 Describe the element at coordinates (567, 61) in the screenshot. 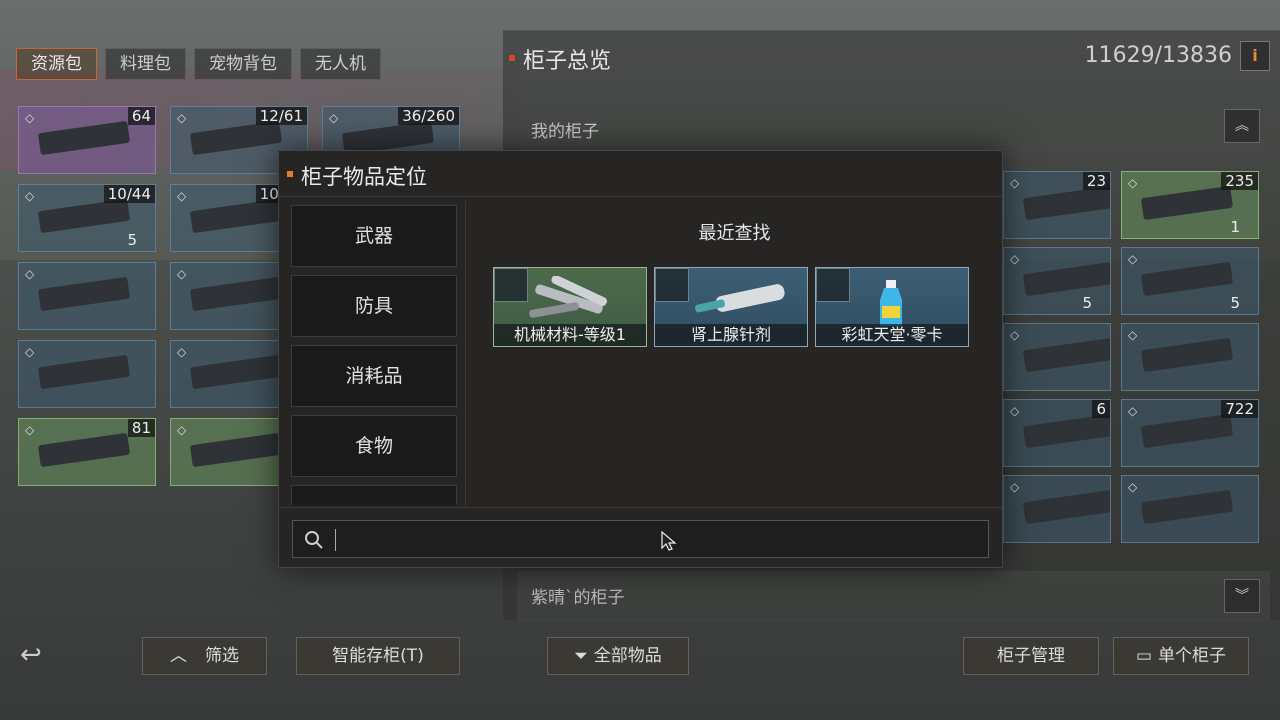

I see `cabinet-overview-title: 柜子总览` at that location.